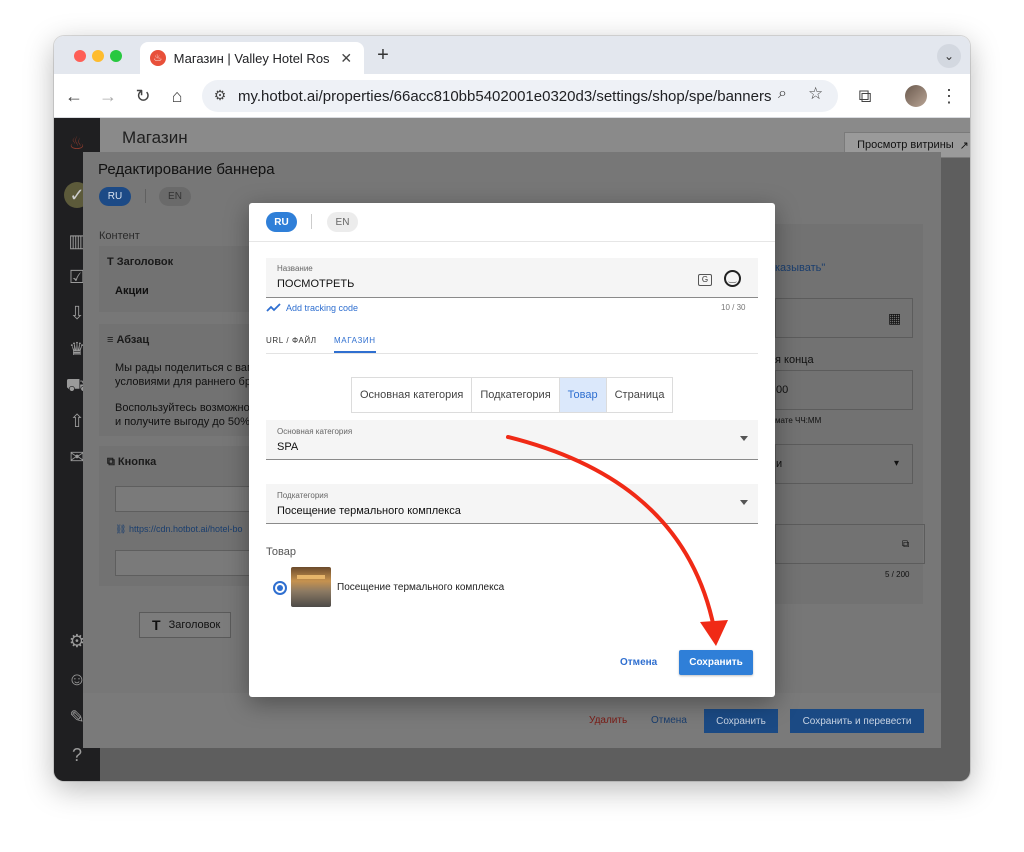 The width and height of the screenshot is (1024, 852). Describe the element at coordinates (744, 502) in the screenshot. I see `dropdown-caret-icon` at that location.